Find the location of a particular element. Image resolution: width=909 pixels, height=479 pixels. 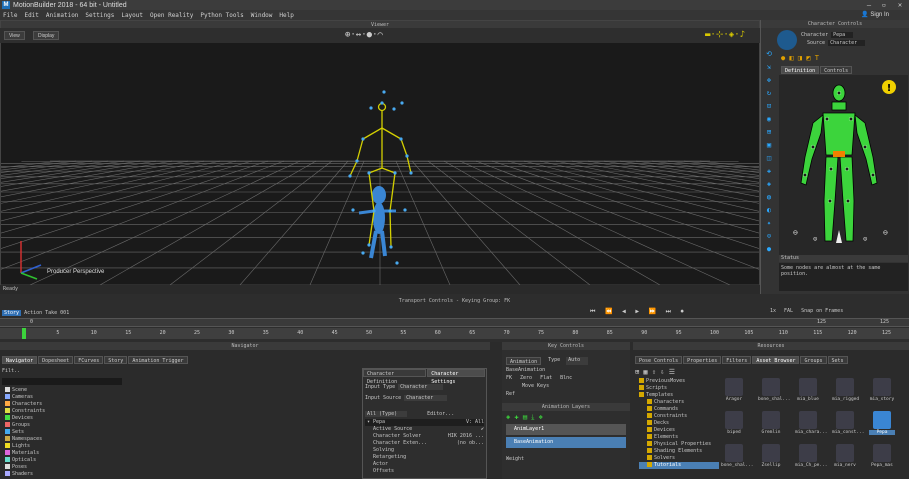

menu-animation: Animation is located at coordinates (62, 15).